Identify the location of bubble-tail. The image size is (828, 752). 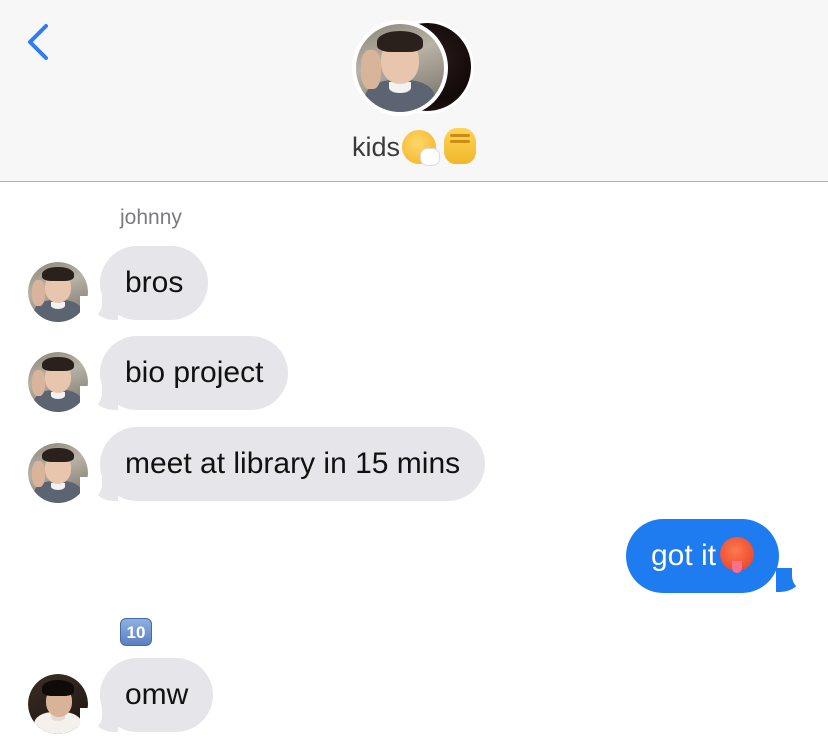
(795, 580).